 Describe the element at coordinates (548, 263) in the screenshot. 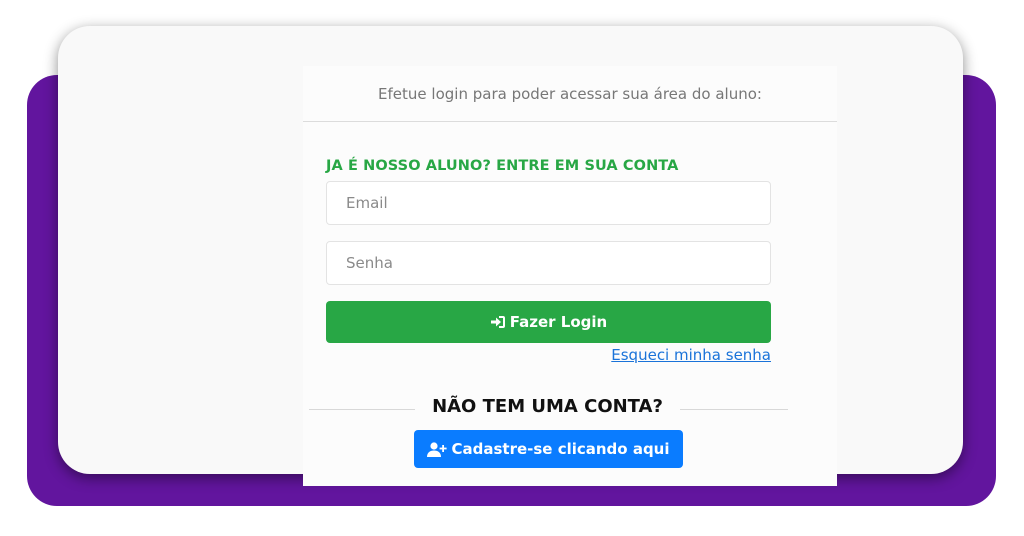

I see `password-input` at that location.